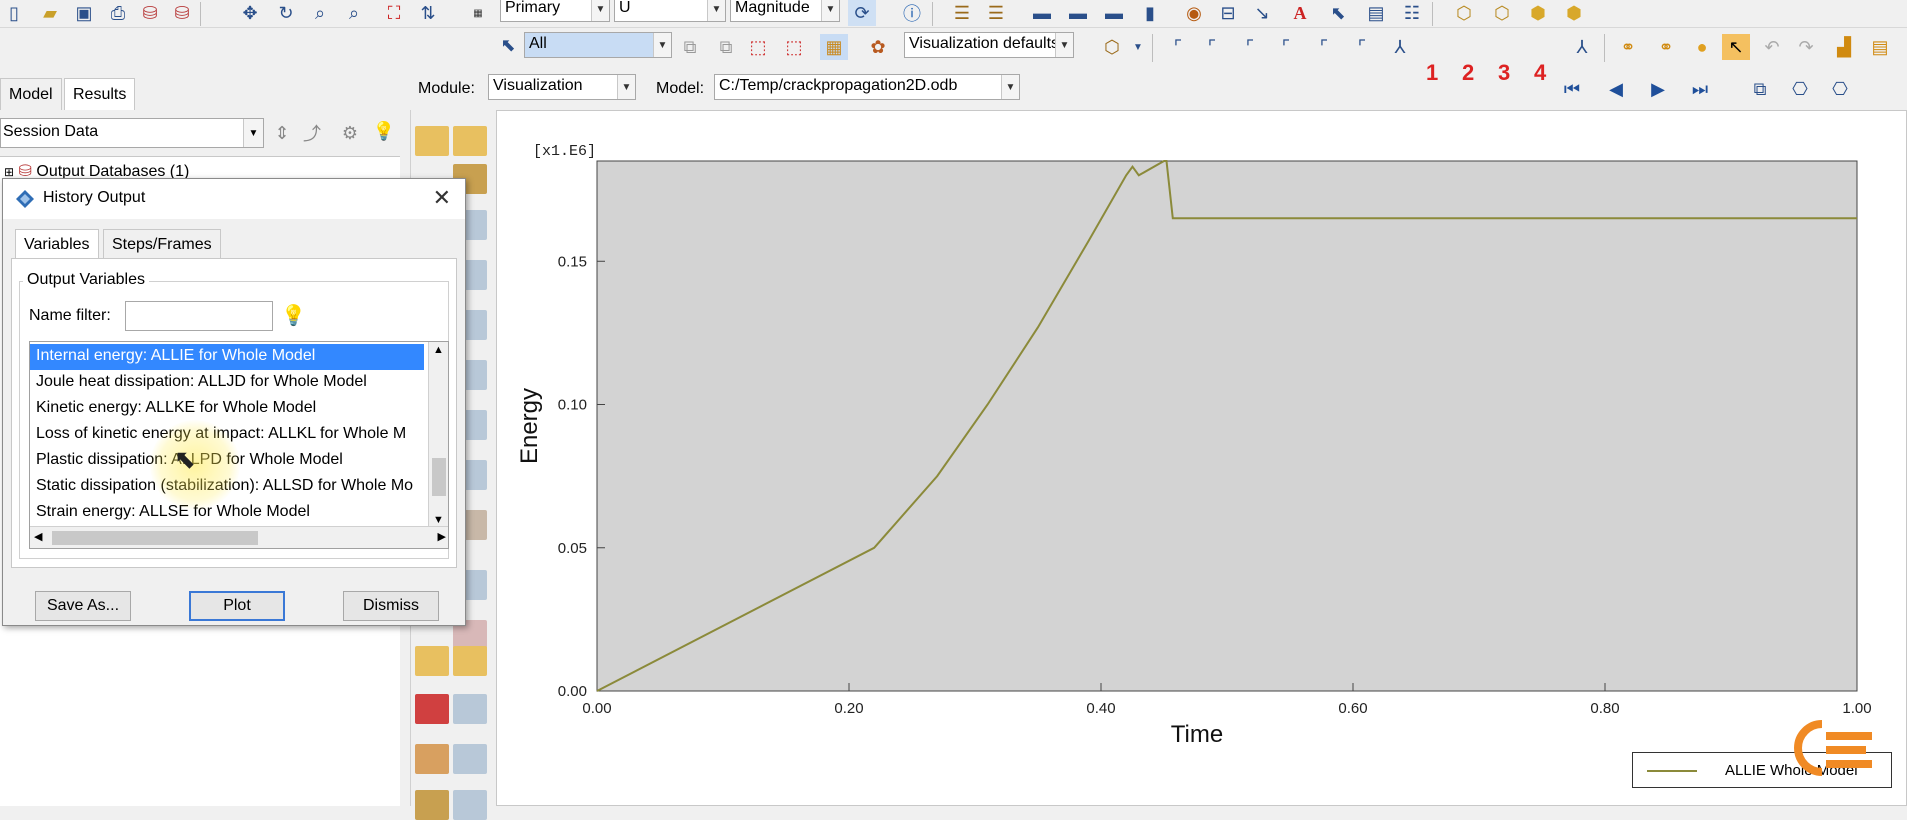 This screenshot has height=820, width=1907. I want to click on list-icon: ☷, so click(1412, 13).